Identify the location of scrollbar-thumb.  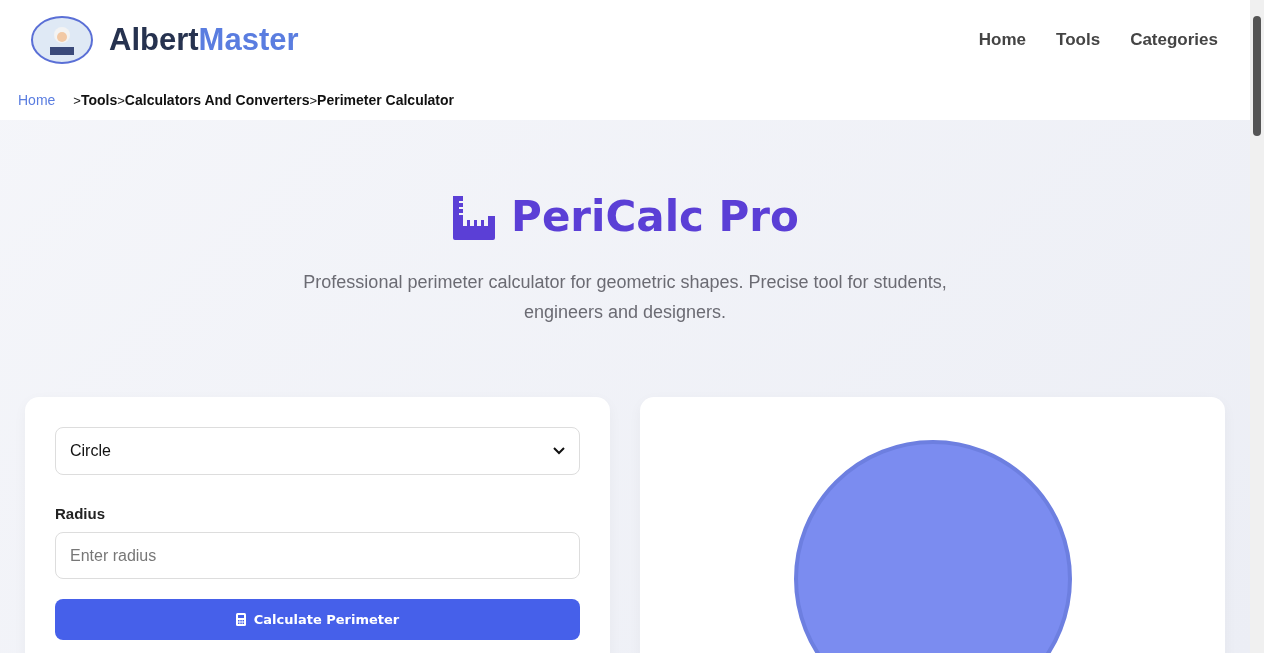
(1257, 76).